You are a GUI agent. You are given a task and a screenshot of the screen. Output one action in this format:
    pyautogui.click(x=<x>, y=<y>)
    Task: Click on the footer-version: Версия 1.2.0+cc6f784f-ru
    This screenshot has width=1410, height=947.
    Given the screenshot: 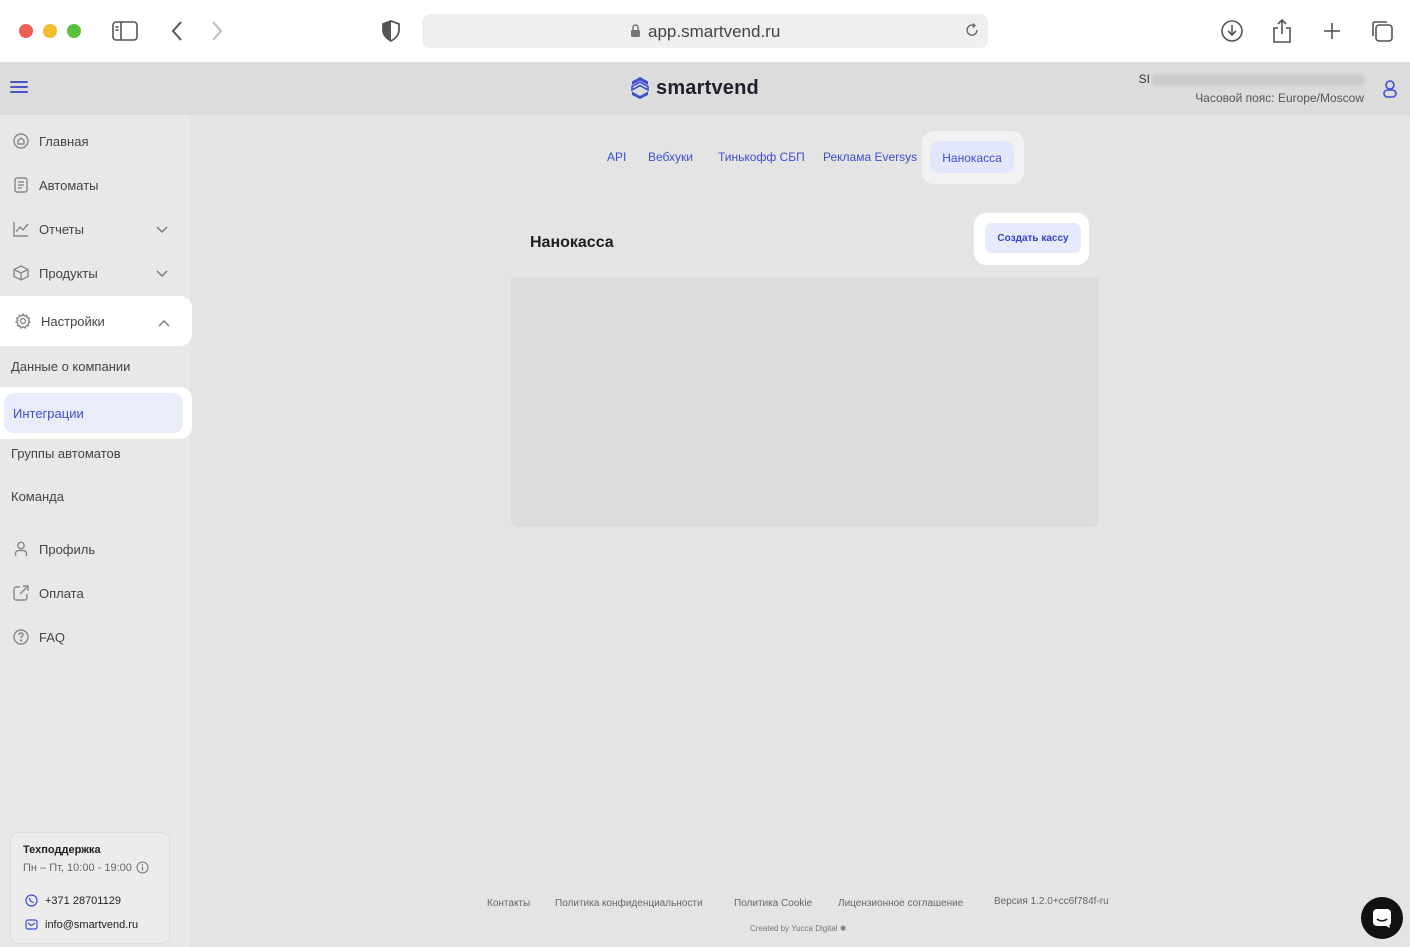 What is the action you would take?
    pyautogui.click(x=1051, y=901)
    